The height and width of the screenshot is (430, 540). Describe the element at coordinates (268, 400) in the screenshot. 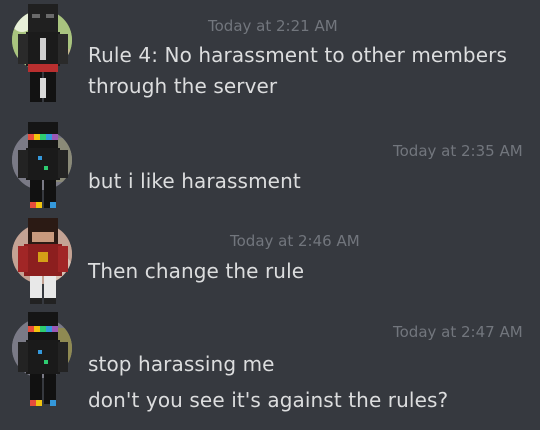

I see `message-text-line: don't you see it's against the rules?` at that location.